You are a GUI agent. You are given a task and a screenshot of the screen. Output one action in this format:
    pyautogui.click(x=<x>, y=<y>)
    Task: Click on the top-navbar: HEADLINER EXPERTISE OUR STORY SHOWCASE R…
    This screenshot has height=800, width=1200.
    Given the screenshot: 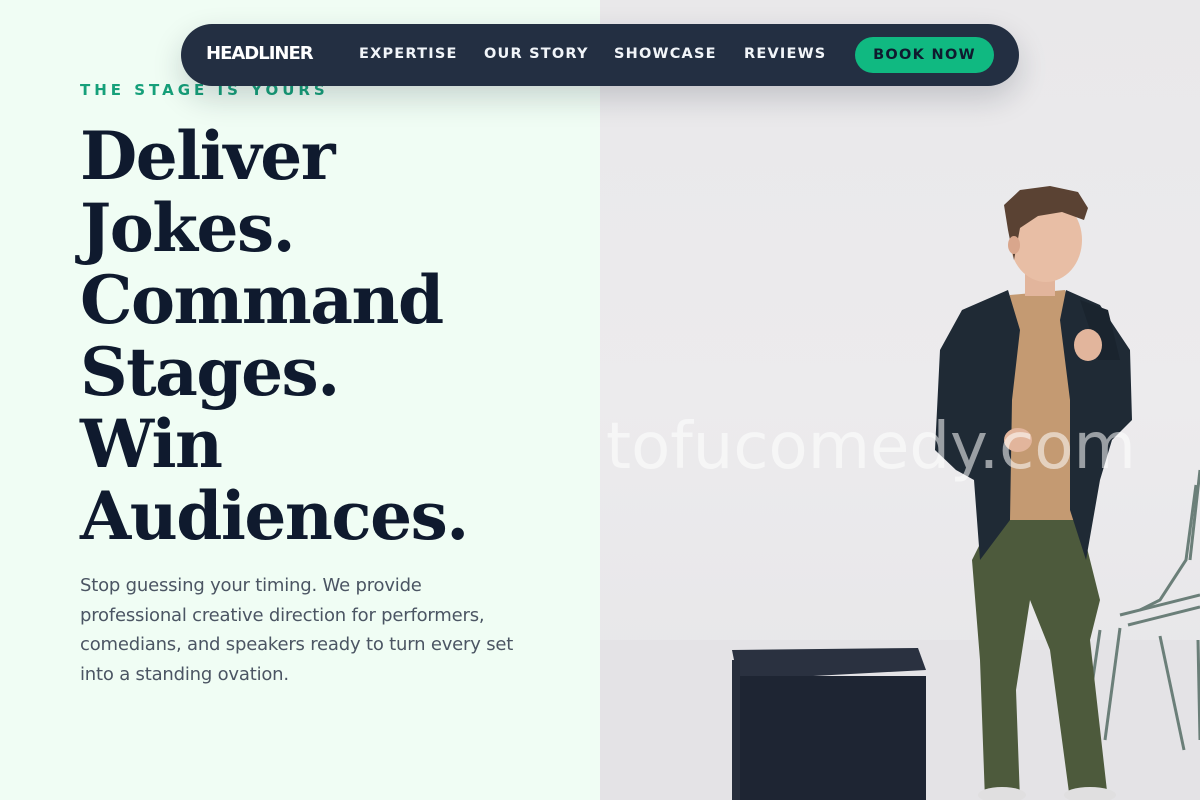 What is the action you would take?
    pyautogui.click(x=600, y=55)
    